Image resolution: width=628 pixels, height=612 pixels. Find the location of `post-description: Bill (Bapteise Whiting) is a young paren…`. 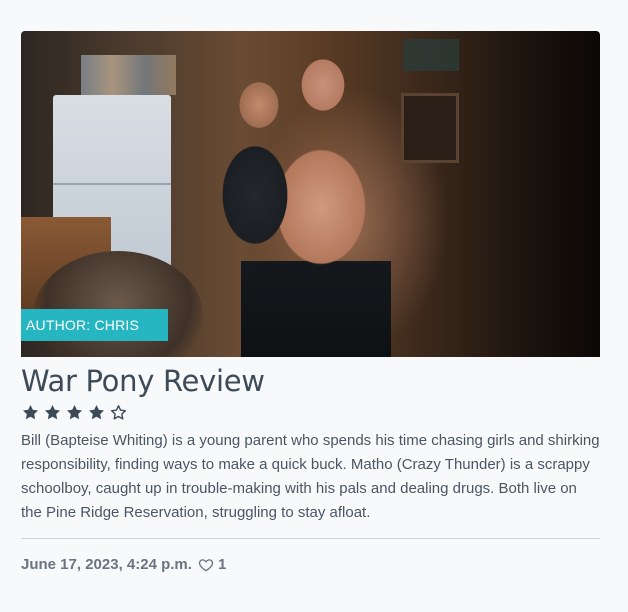

post-description: Bill (Bapteise Whiting) is a young paren… is located at coordinates (310, 476).